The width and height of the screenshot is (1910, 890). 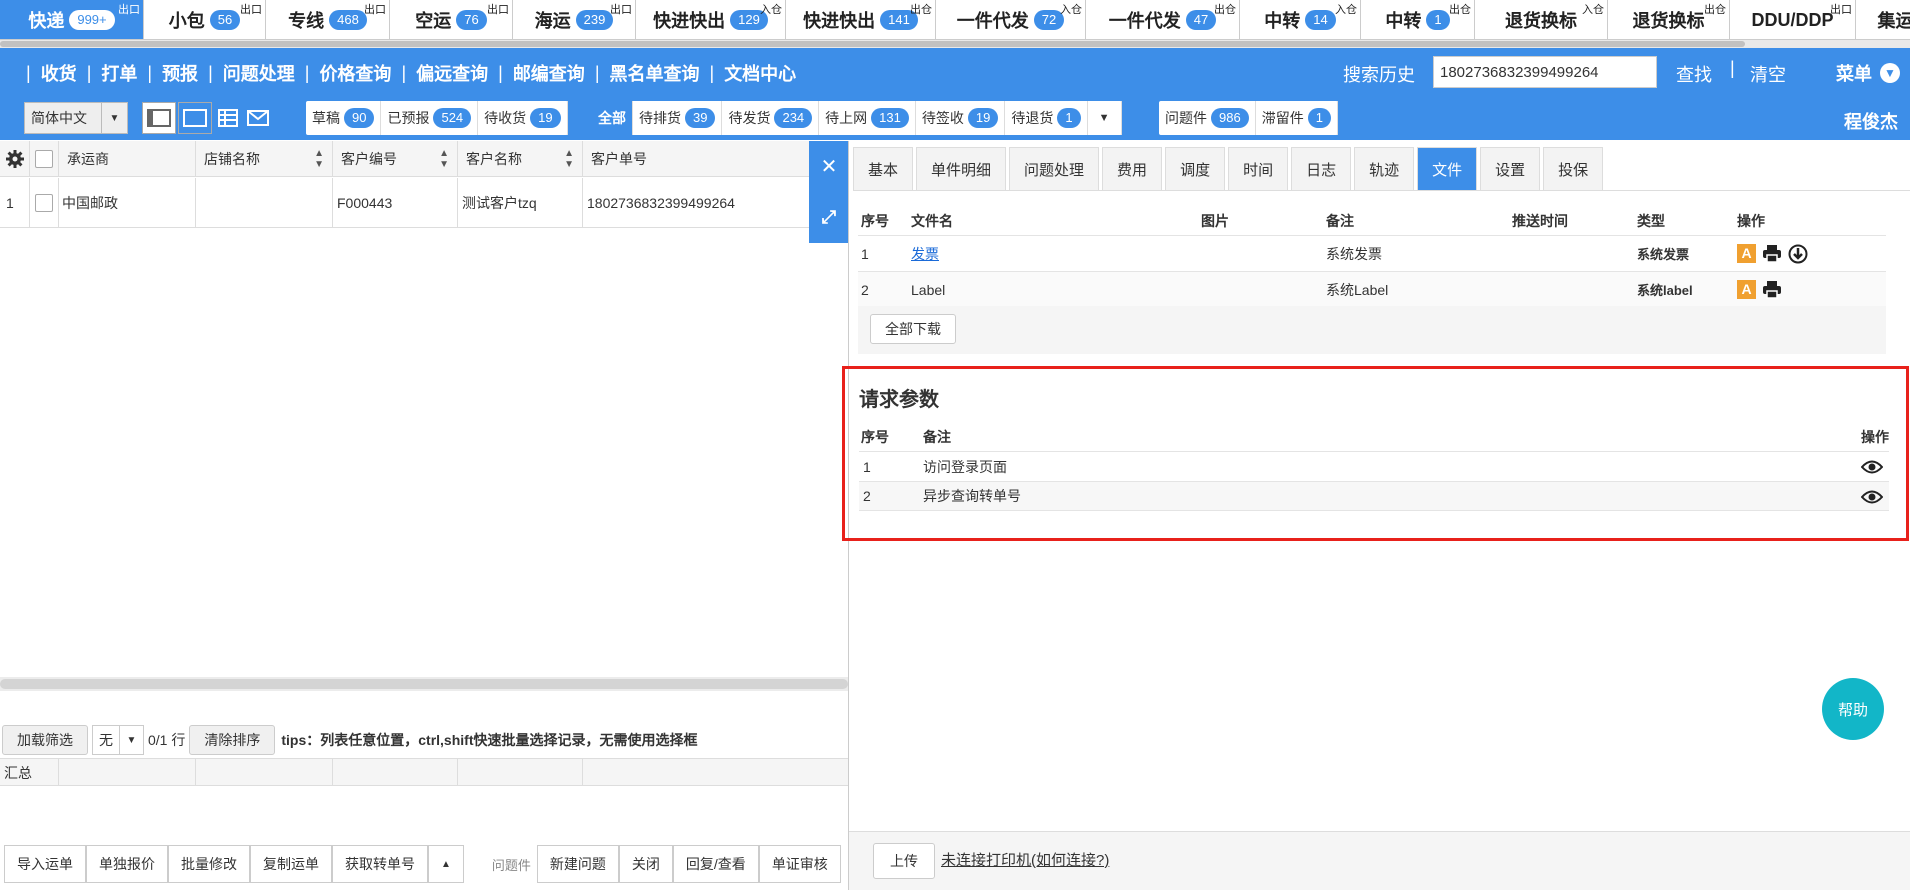 I want to click on load-filter-button: 加载筛选, so click(x=45, y=740).